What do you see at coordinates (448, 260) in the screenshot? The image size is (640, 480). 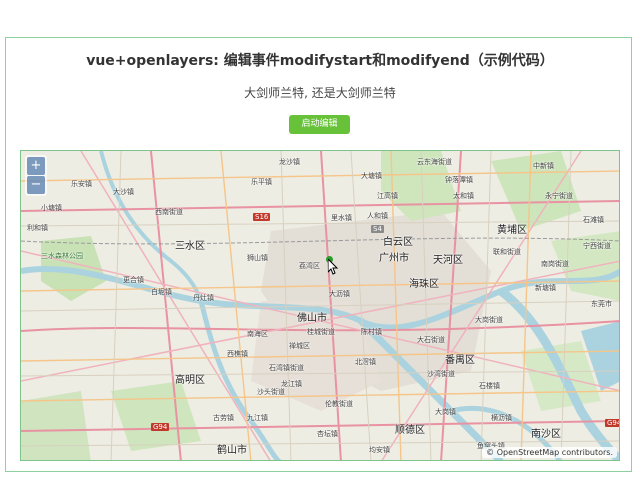 I see `district-label: 天河区` at bounding box center [448, 260].